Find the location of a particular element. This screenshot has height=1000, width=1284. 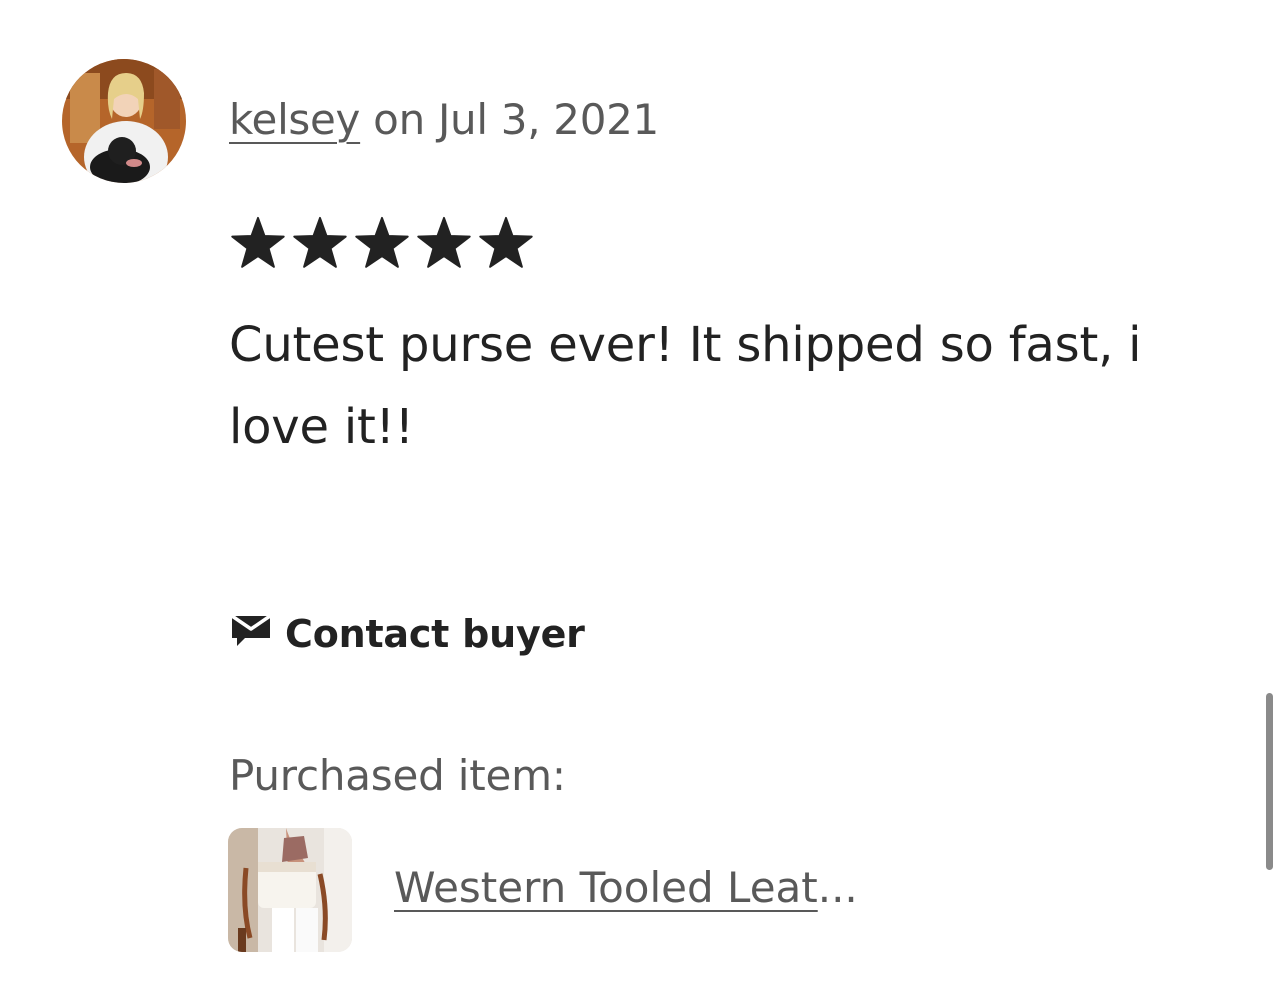

star-rating is located at coordinates (382, 244).